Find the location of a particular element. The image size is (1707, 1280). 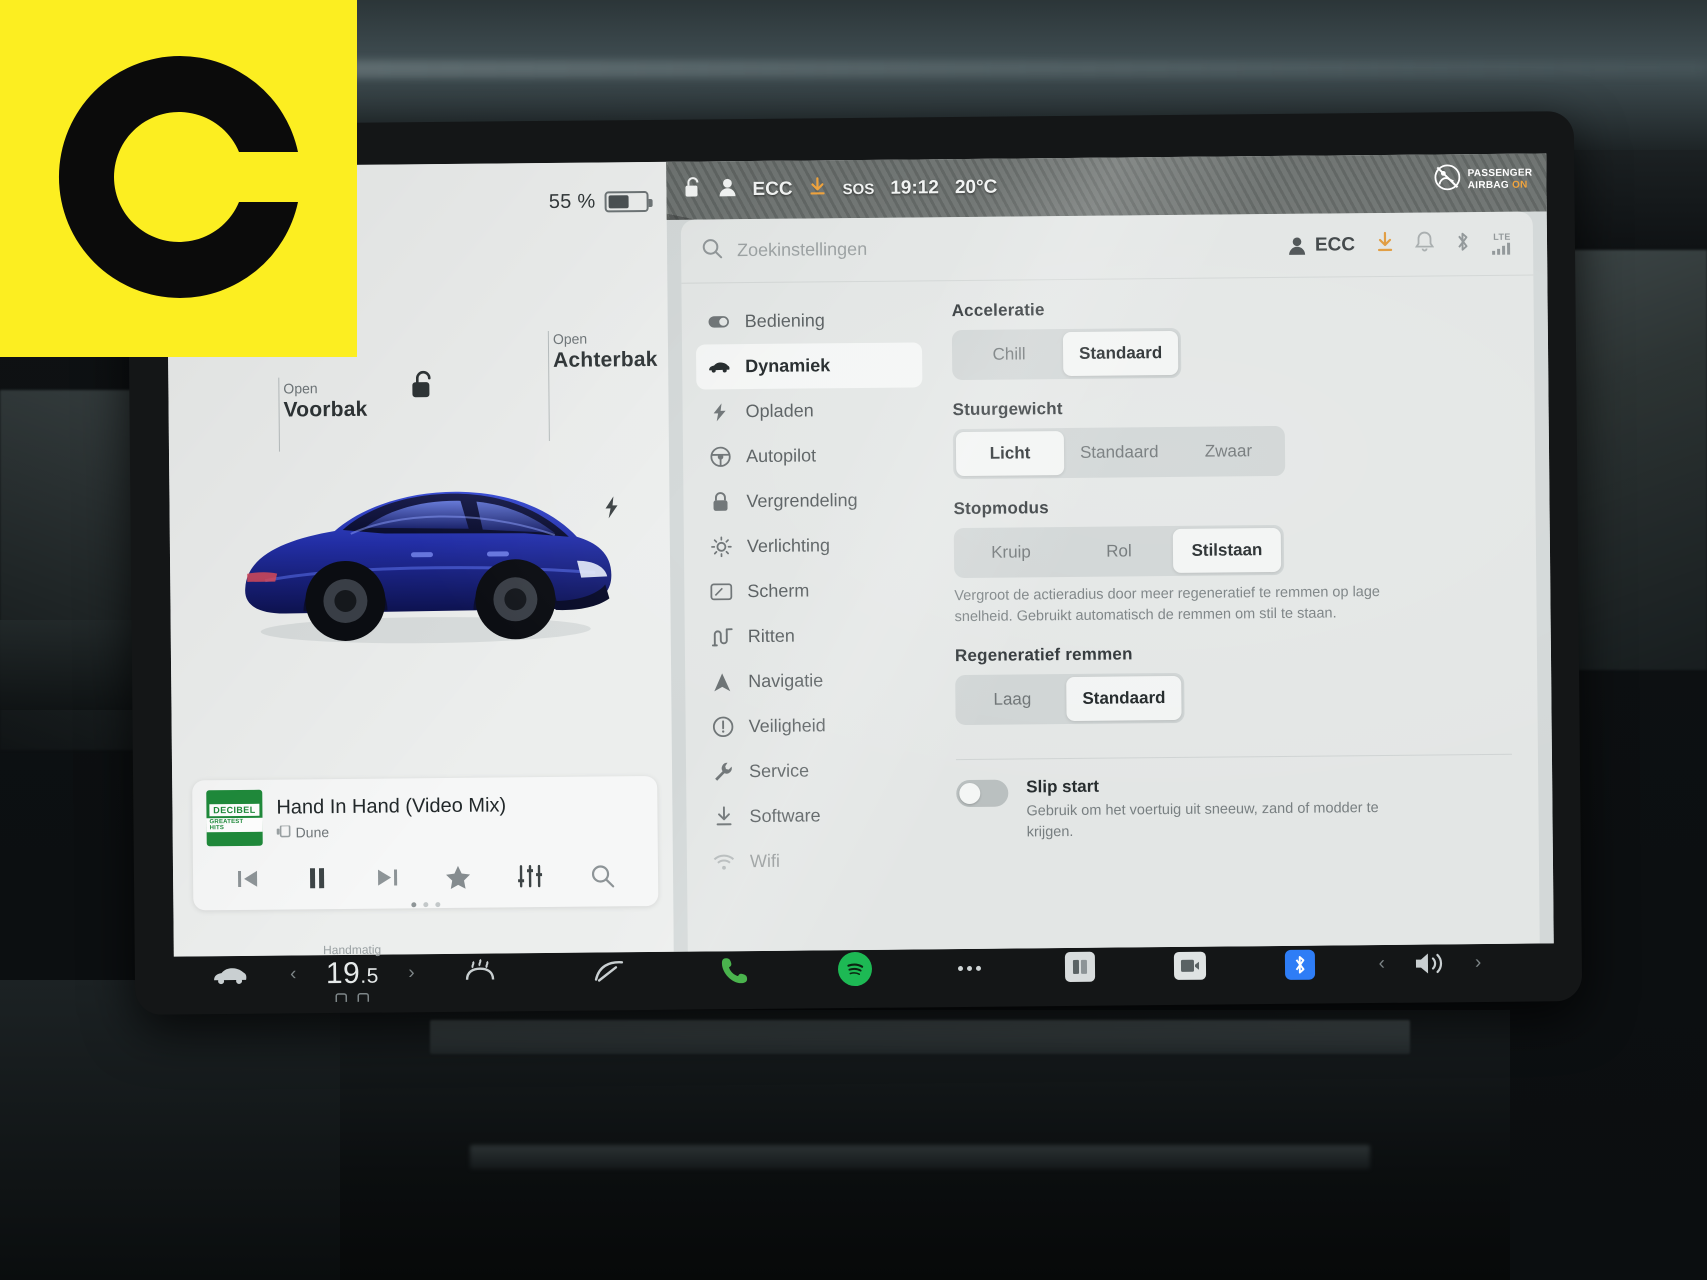

passenger-airbag-indicator: PASSENGER AIRBAG ON is located at coordinates (1483, 180).